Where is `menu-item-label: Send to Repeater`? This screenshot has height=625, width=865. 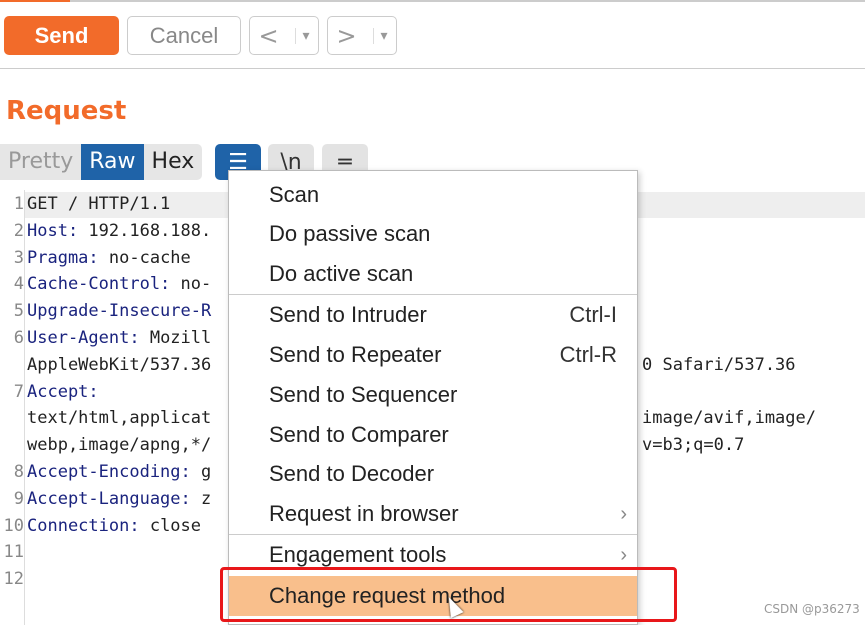
menu-item-label: Send to Repeater is located at coordinates (355, 354).